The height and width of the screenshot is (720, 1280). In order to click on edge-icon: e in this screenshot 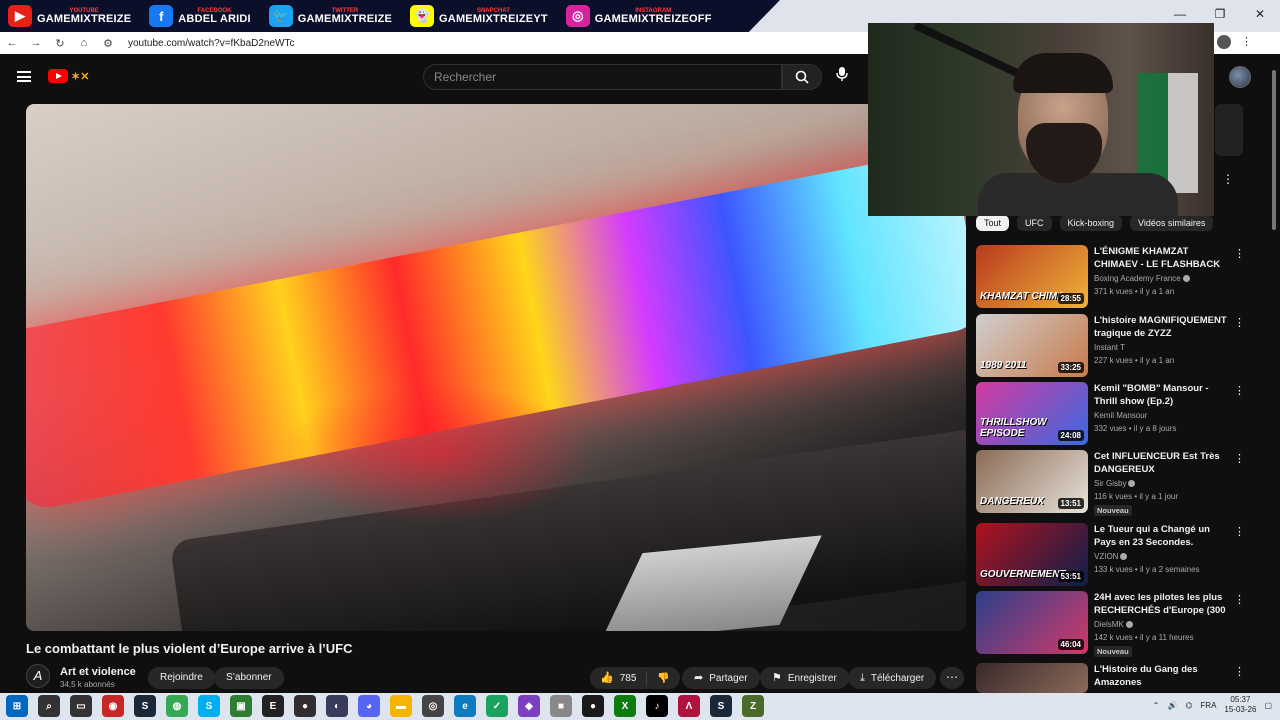, I will do `click(465, 706)`.